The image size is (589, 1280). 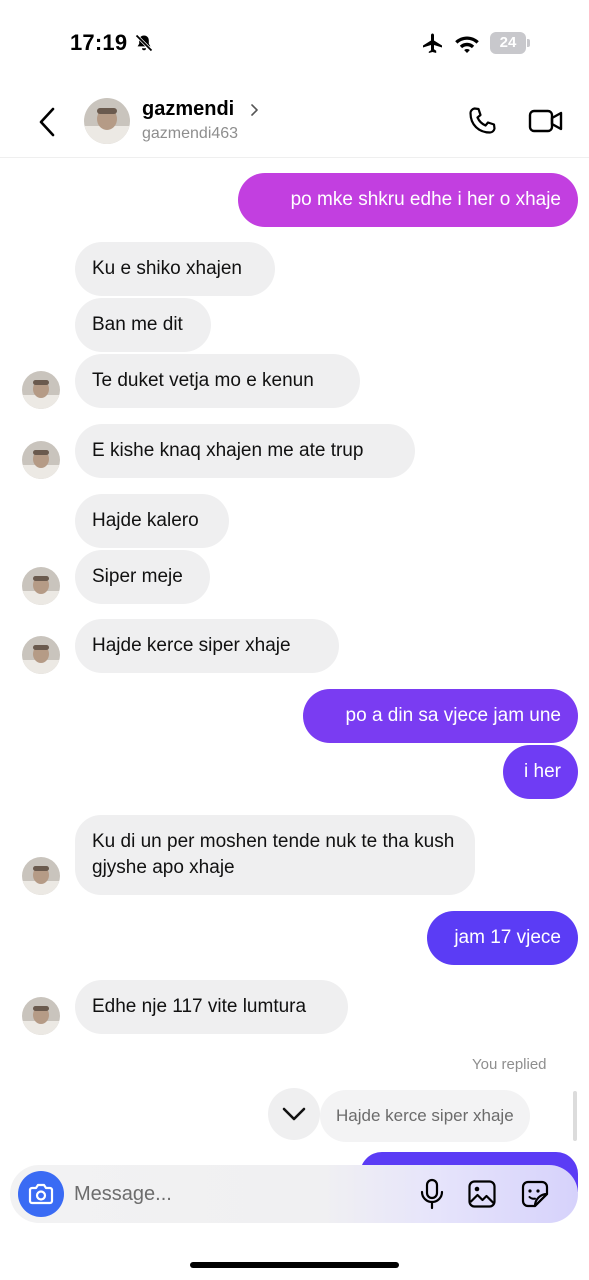 What do you see at coordinates (294, 1265) in the screenshot?
I see `home-indicator` at bounding box center [294, 1265].